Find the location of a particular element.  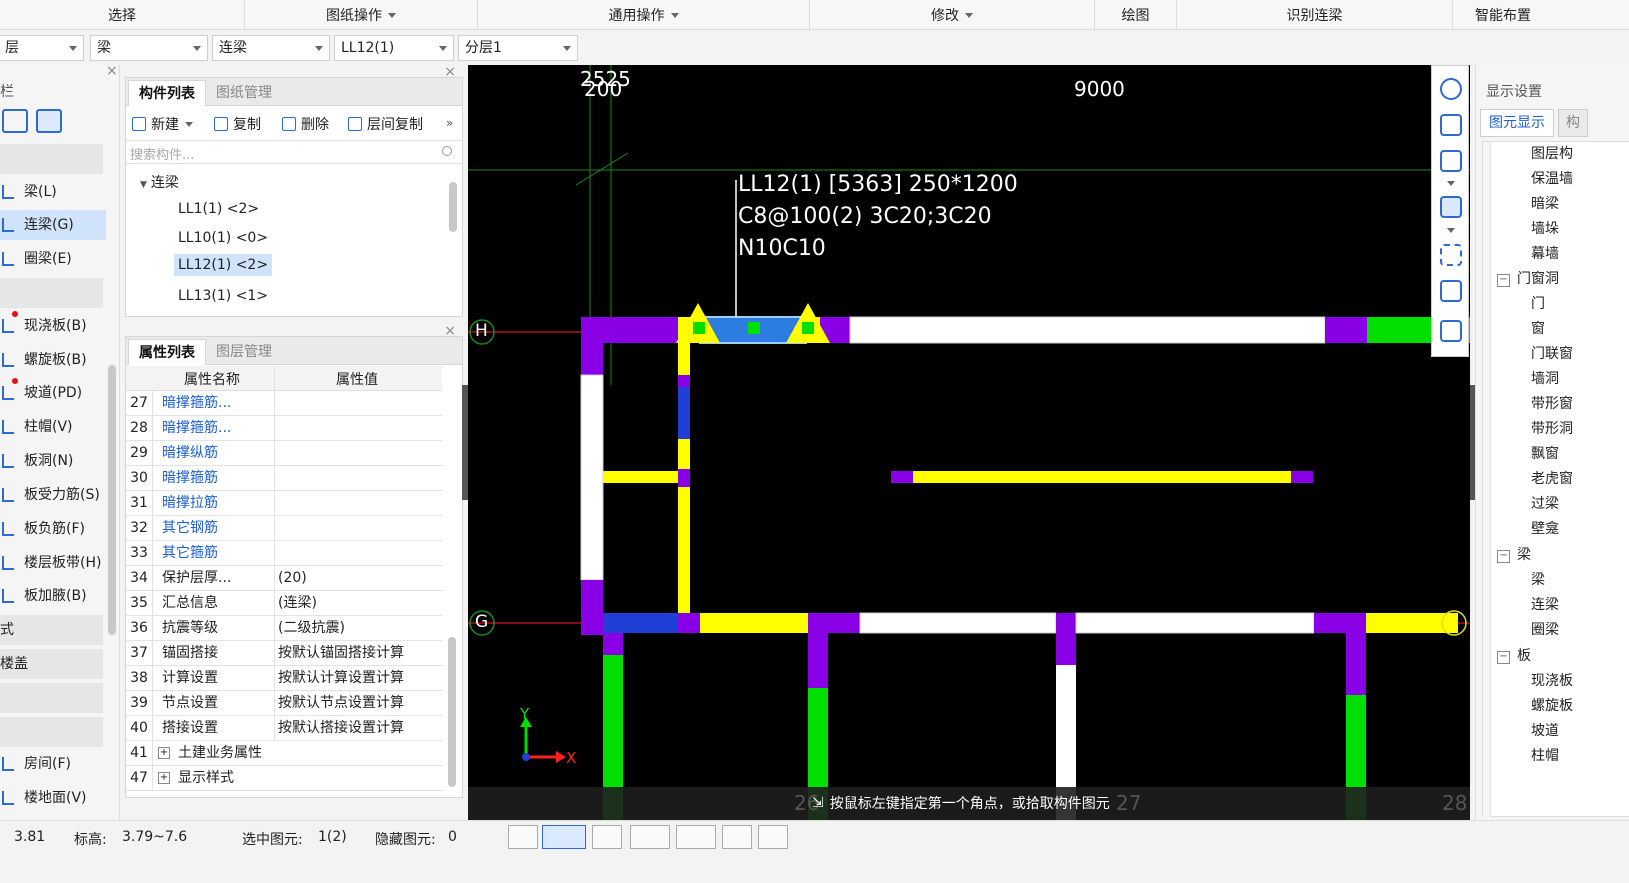

tree-scrollbar is located at coordinates (453, 207).